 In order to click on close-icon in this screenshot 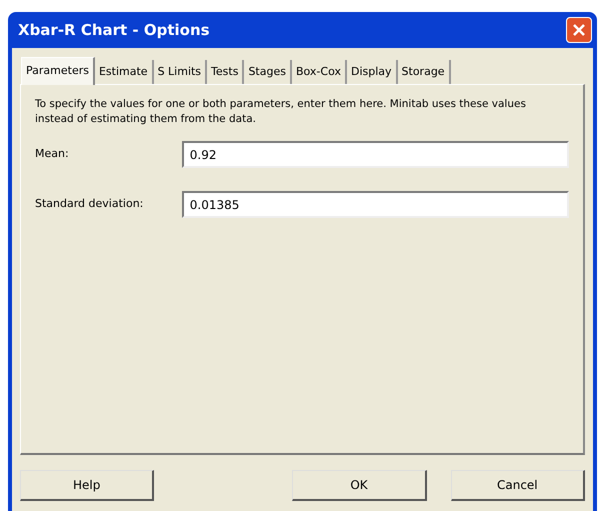, I will do `click(579, 30)`.